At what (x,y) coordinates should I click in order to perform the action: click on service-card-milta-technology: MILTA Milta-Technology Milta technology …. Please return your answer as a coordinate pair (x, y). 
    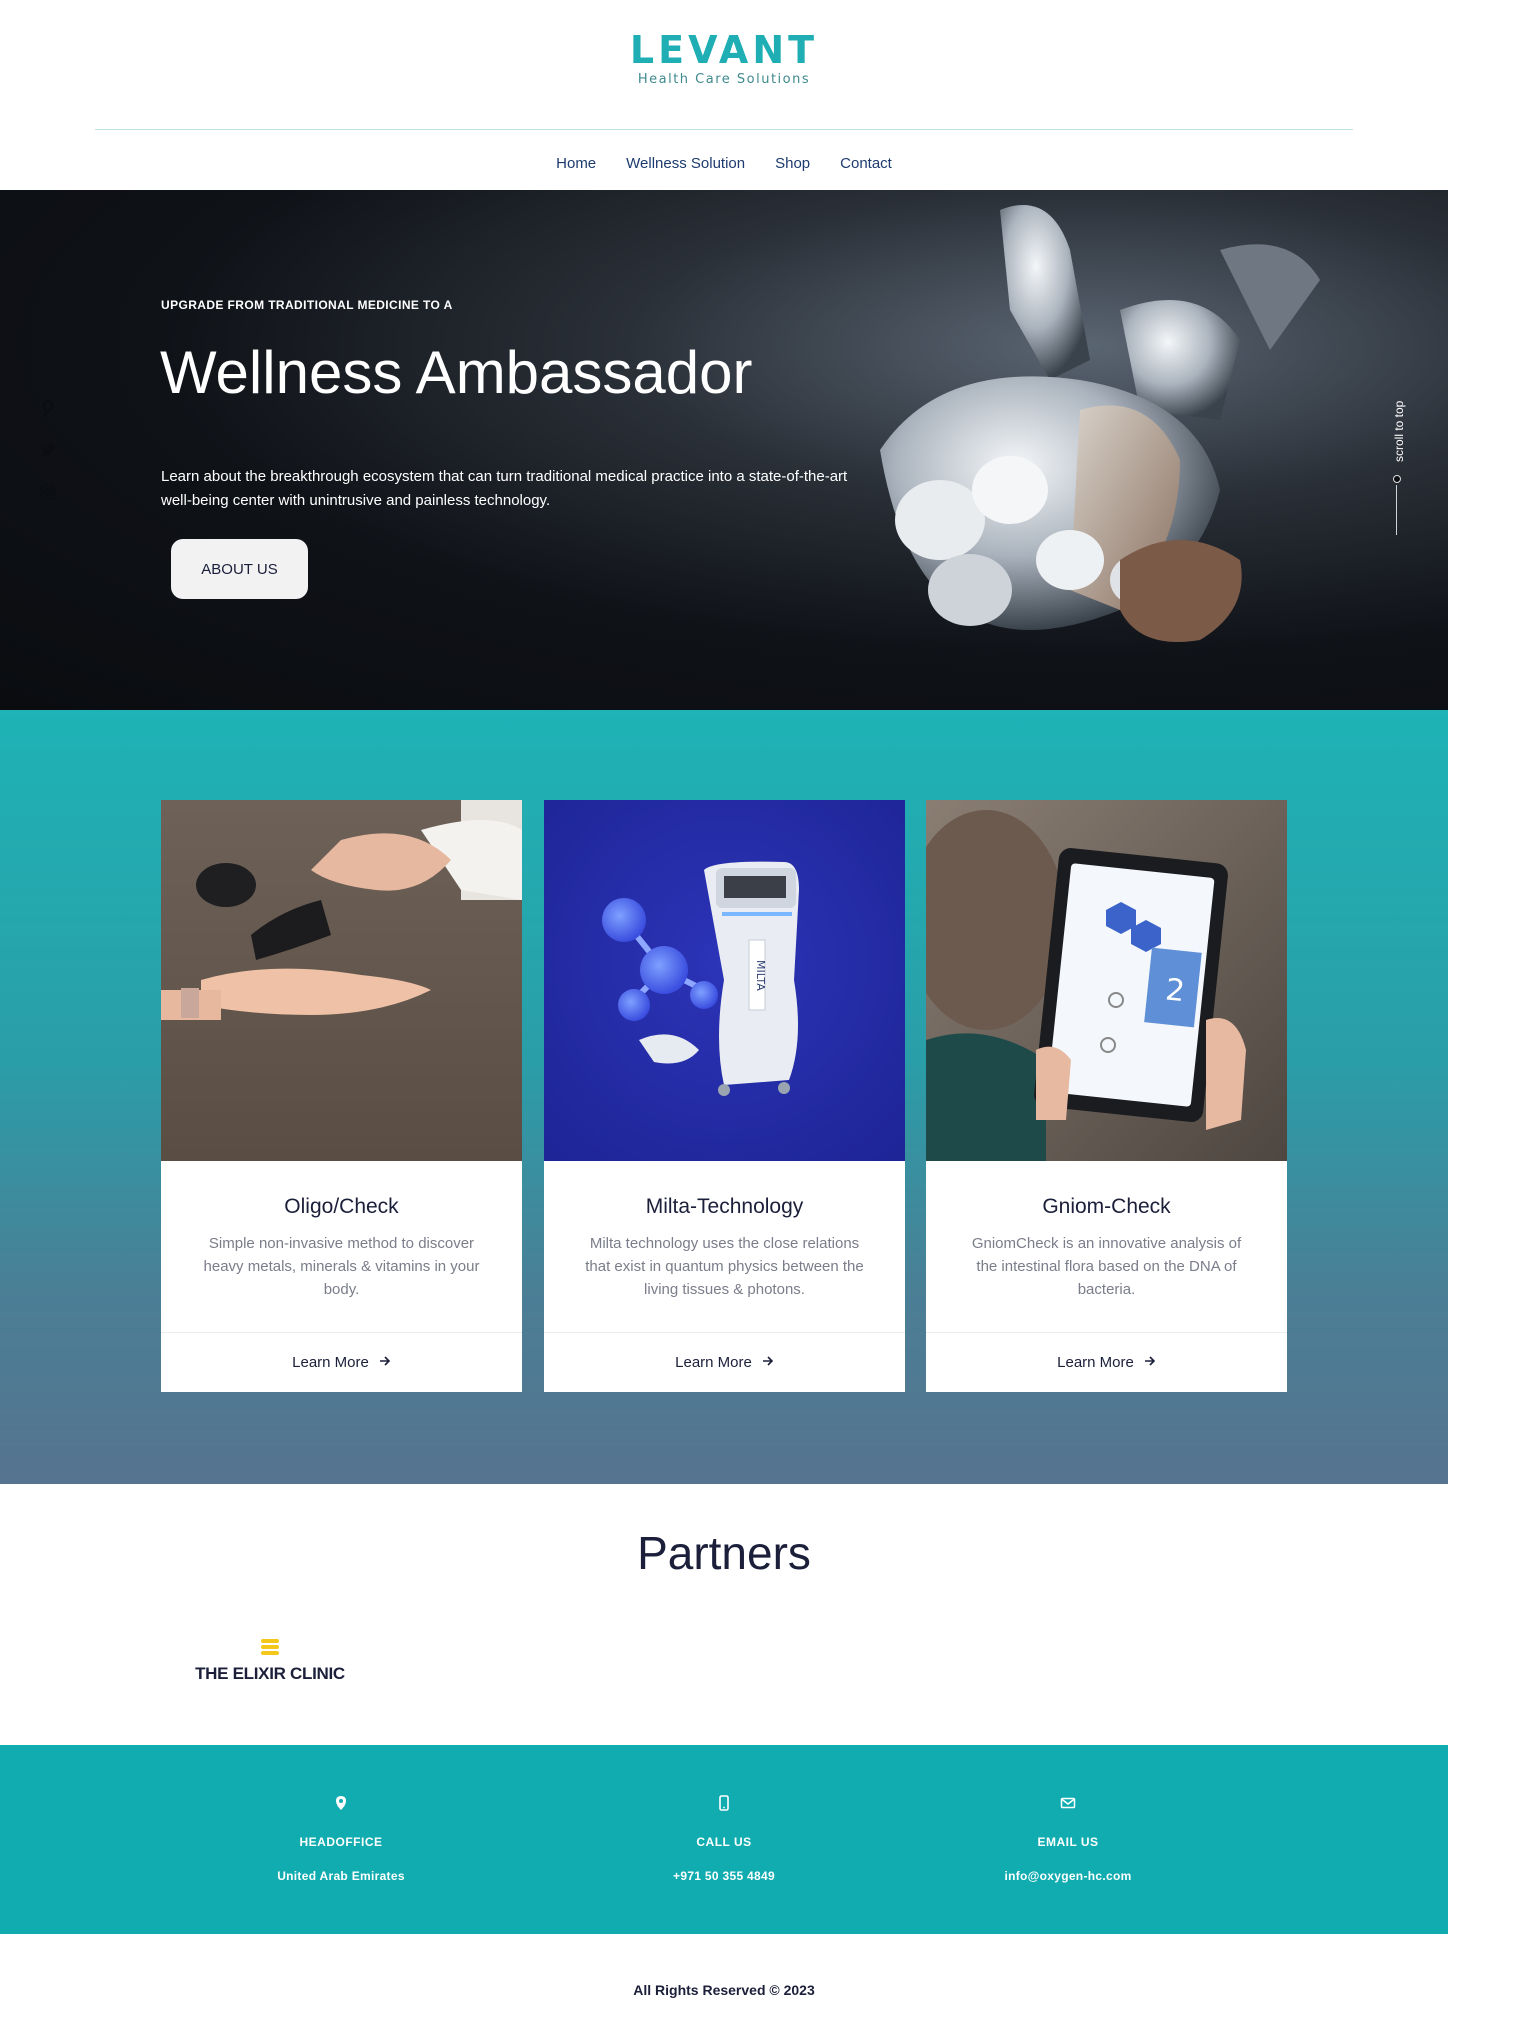
    Looking at the image, I should click on (724, 1096).